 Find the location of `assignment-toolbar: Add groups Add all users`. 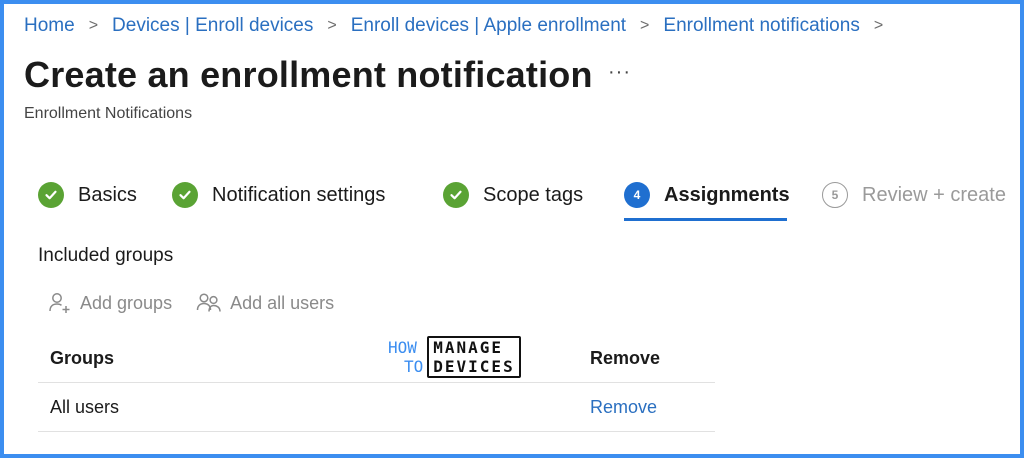

assignment-toolbar: Add groups Add all users is located at coordinates (203, 303).